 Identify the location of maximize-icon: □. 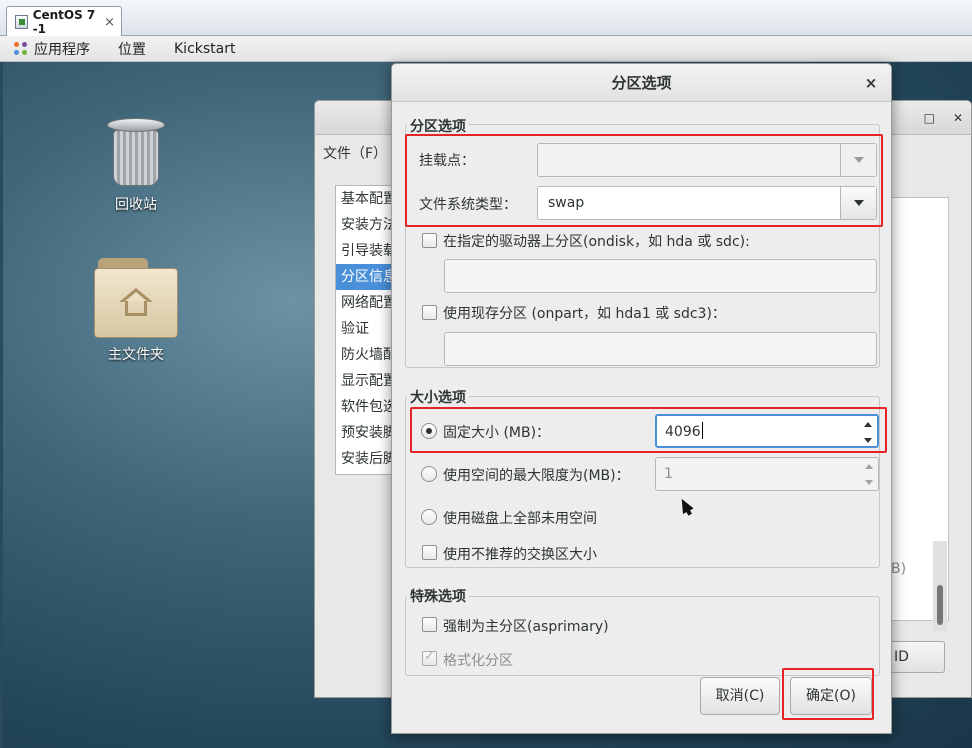
(929, 118).